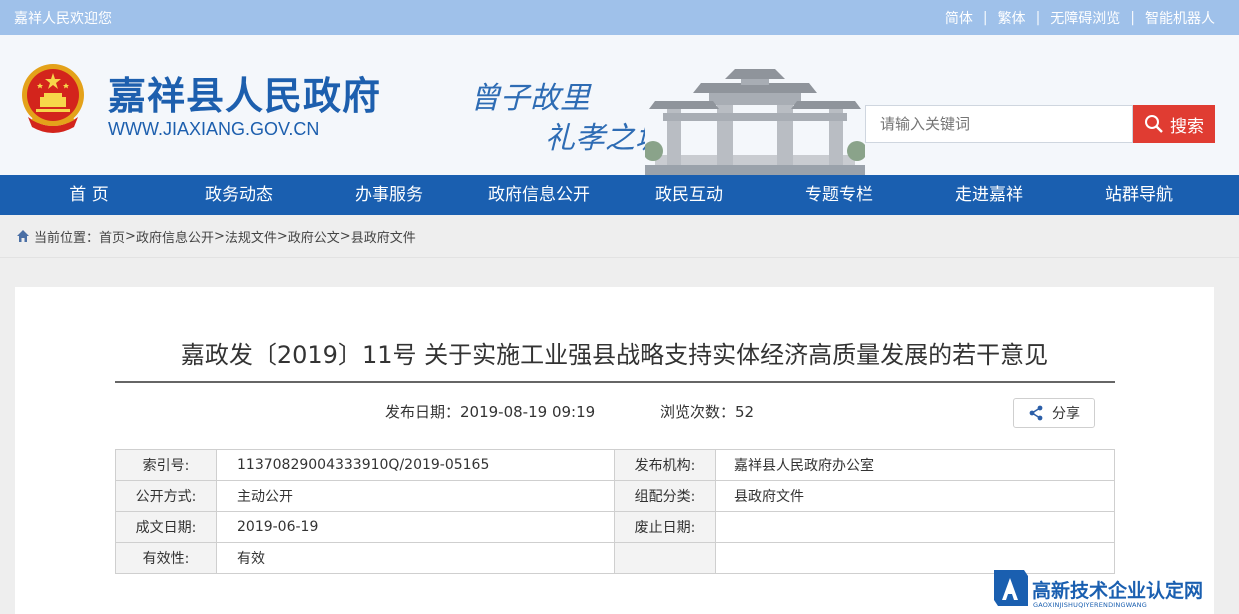  What do you see at coordinates (707, 412) in the screenshot?
I see `view-count: 浏览次数：52` at bounding box center [707, 412].